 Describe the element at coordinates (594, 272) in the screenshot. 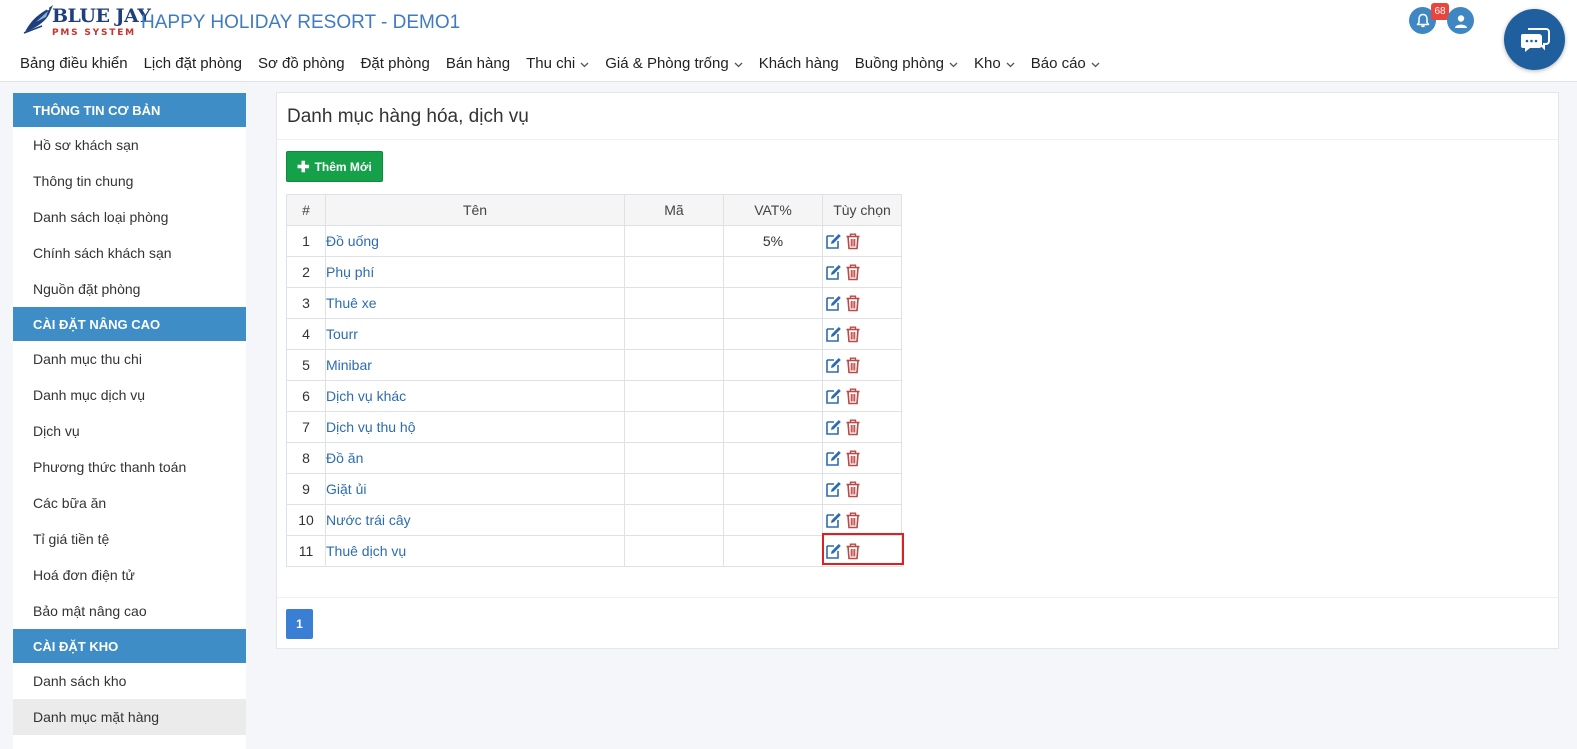

I see `table-row: 2 Phụ phí` at that location.